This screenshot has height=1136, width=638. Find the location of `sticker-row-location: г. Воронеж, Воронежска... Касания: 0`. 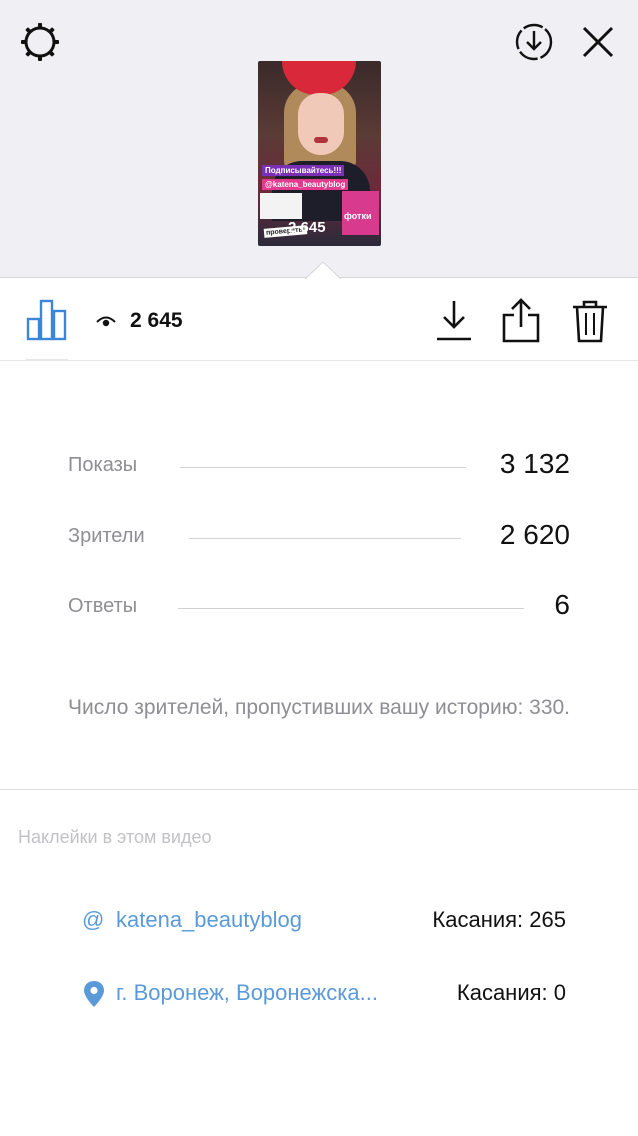

sticker-row-location: г. Воронеж, Воронежска... Касания: 0 is located at coordinates (325, 994).